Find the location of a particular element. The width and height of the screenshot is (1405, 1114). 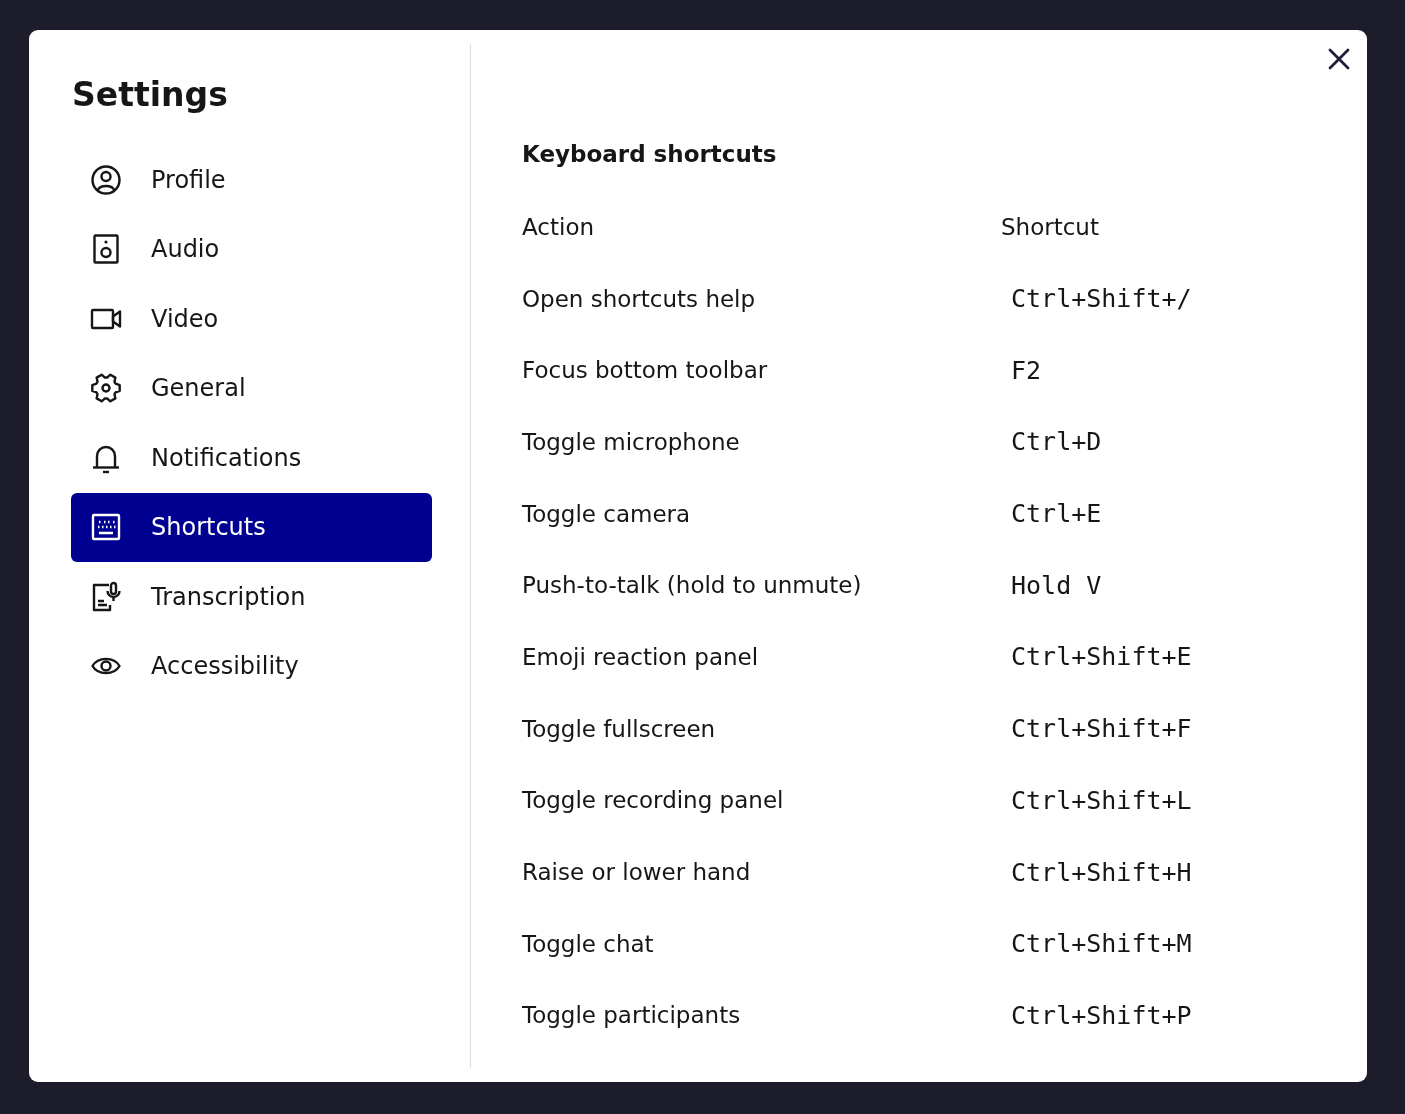

shortcut-keys: F2 is located at coordinates (1026, 370).